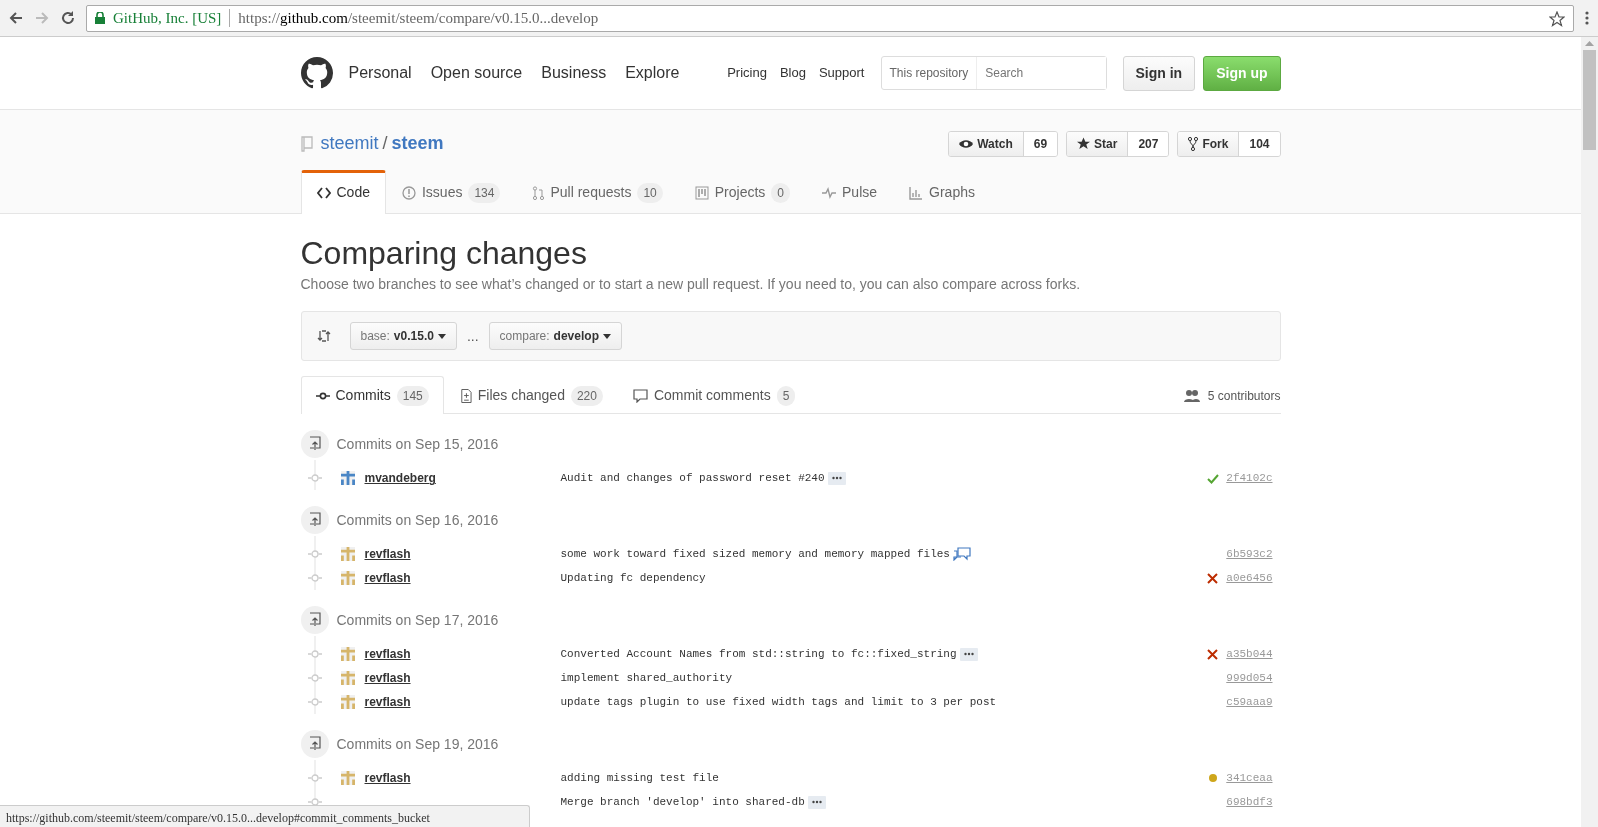 The image size is (1598, 827). What do you see at coordinates (1084, 143) in the screenshot?
I see `star-icon` at bounding box center [1084, 143].